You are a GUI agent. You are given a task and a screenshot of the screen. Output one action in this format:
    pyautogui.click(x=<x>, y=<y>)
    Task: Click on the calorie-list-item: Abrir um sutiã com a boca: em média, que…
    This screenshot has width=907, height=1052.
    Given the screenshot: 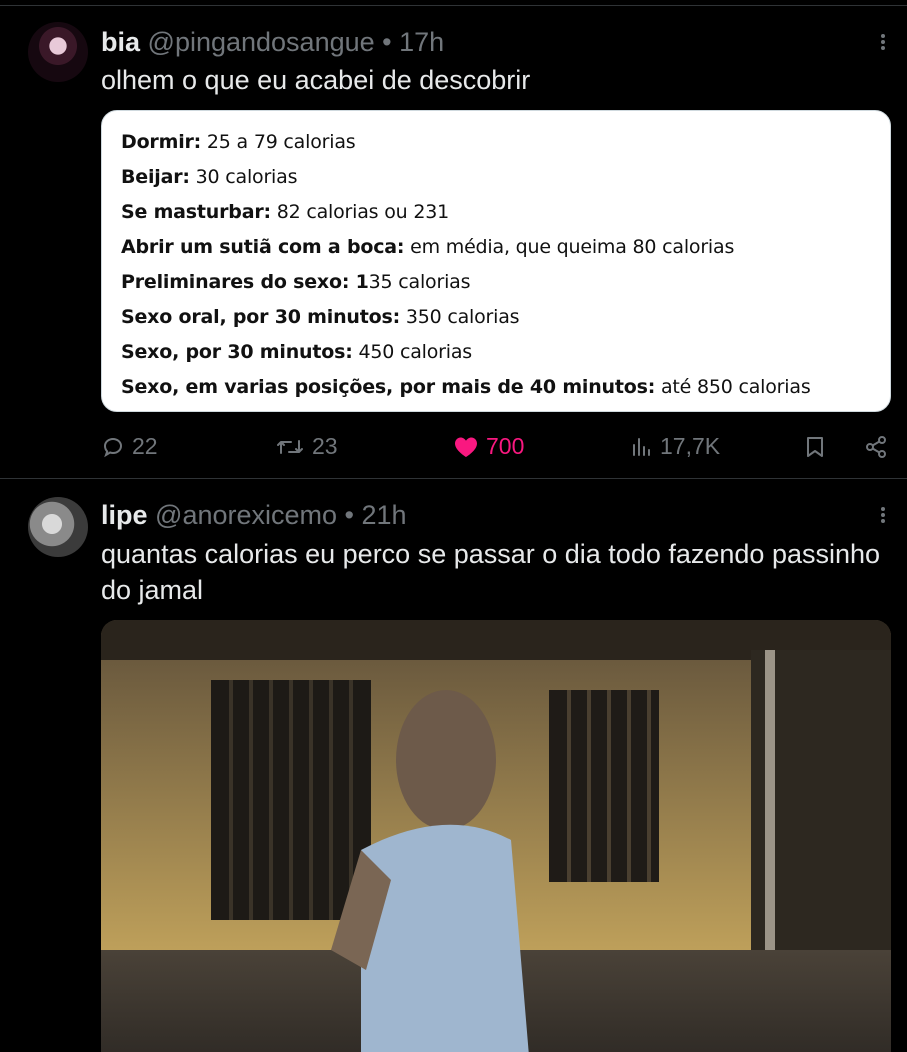 What is the action you would take?
    pyautogui.click(x=505, y=247)
    